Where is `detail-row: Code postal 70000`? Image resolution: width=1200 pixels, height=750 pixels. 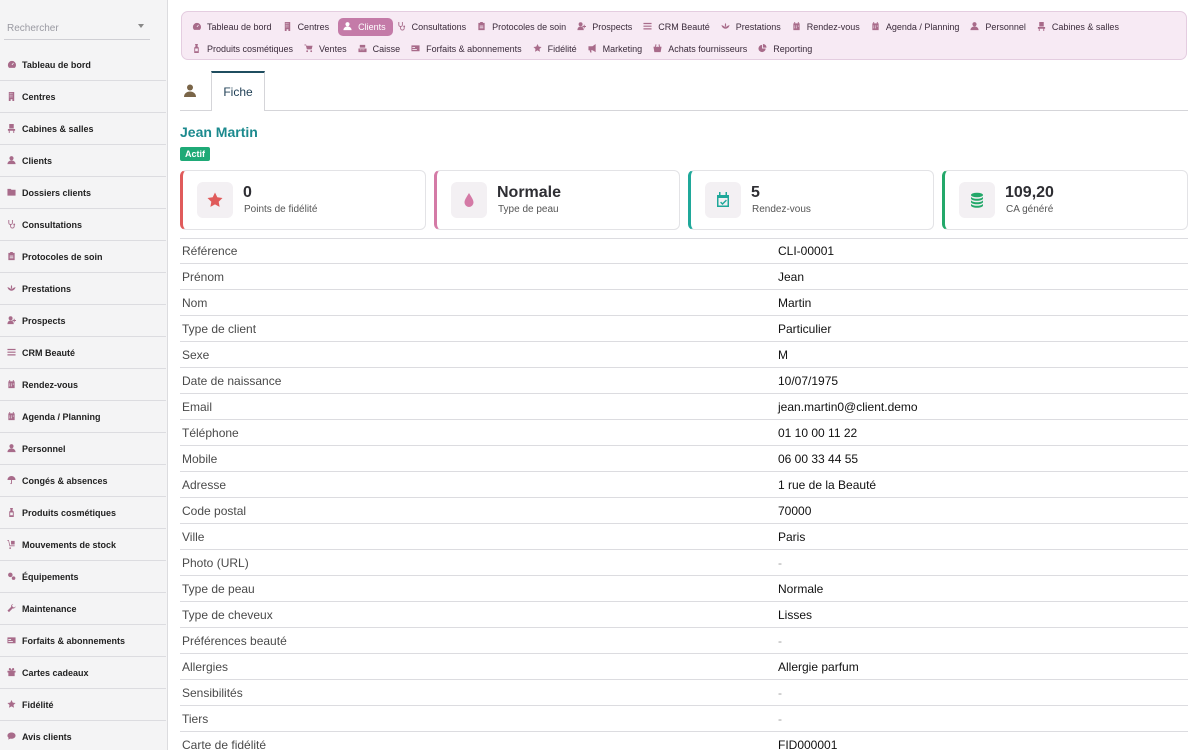
detail-row: Code postal 70000 is located at coordinates (684, 511).